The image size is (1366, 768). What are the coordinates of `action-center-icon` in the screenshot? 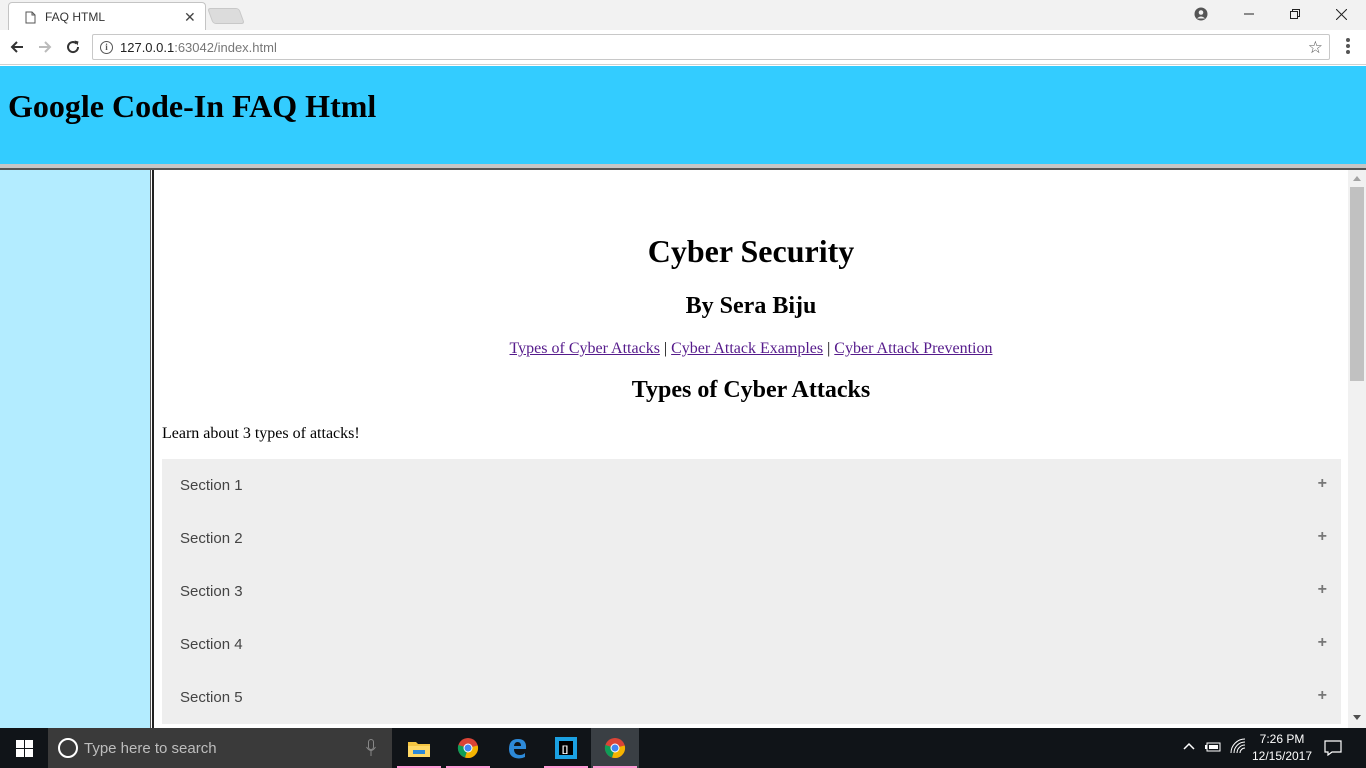 It's located at (1333, 748).